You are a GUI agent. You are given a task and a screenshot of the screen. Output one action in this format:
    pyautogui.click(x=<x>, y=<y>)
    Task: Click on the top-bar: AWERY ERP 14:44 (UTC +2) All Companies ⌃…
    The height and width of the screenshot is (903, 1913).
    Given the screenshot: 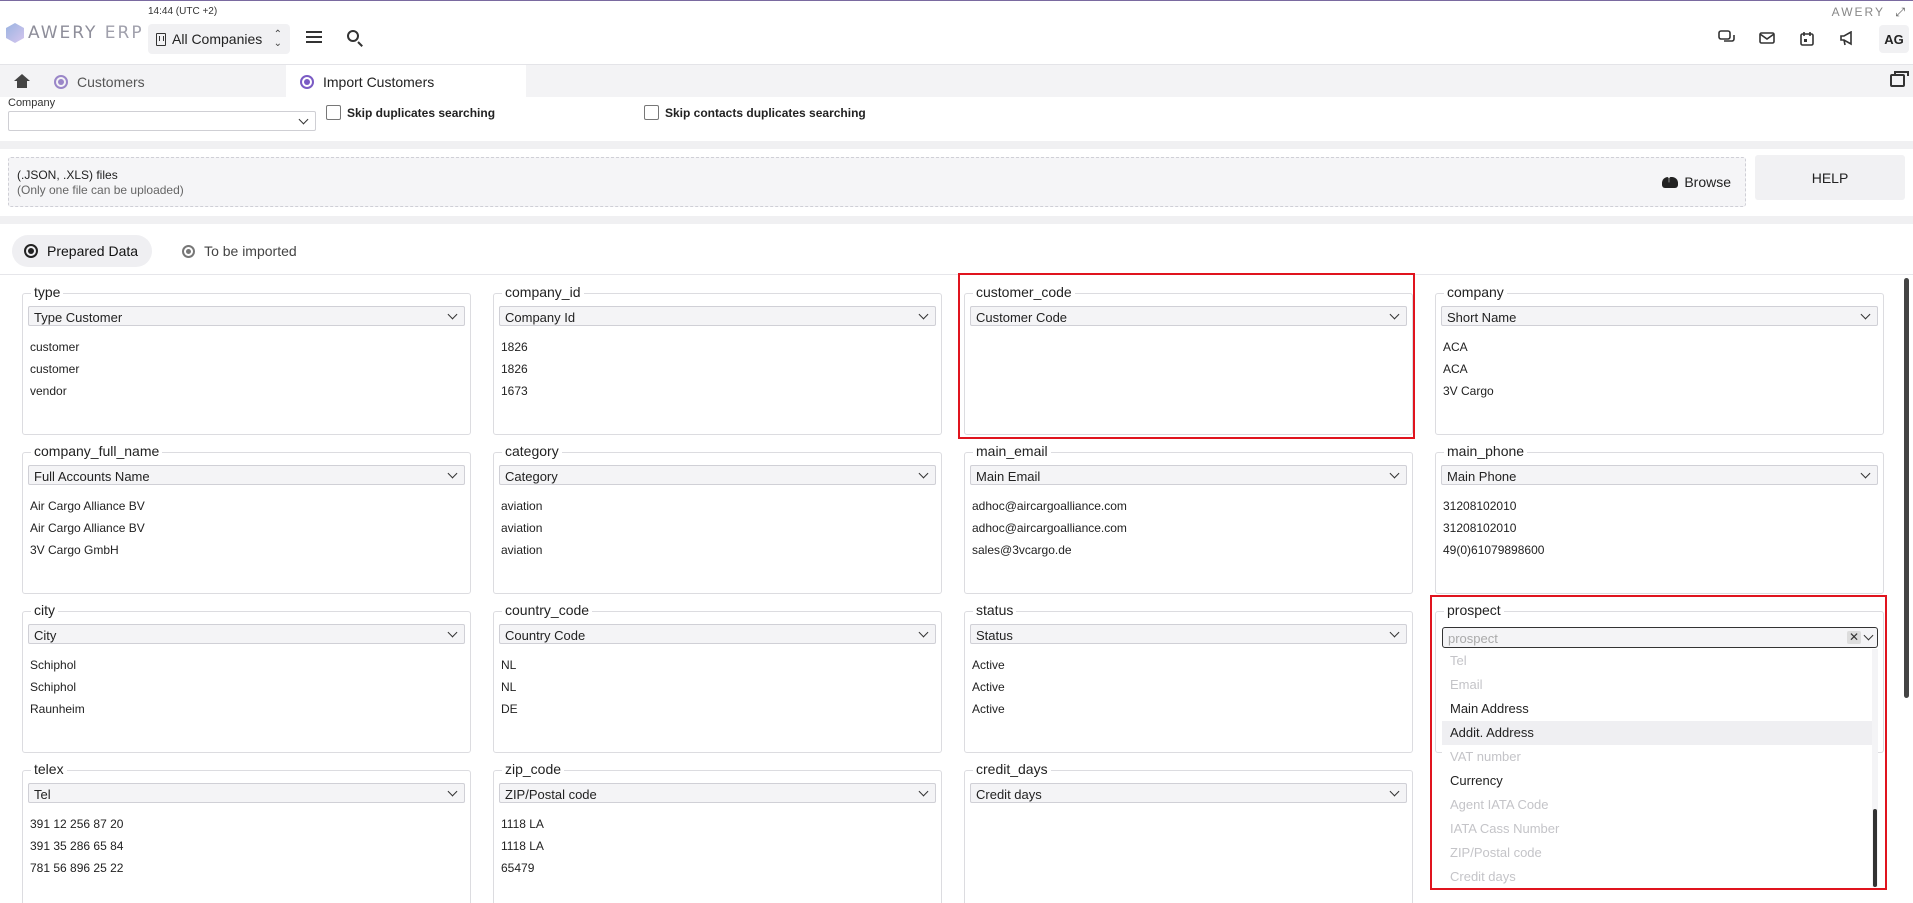 What is the action you would take?
    pyautogui.click(x=956, y=32)
    